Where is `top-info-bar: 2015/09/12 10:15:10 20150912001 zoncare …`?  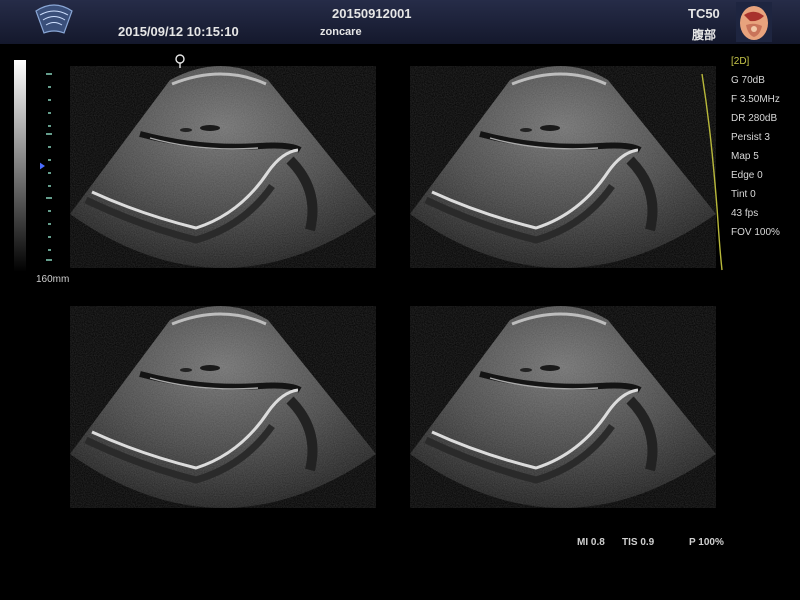
top-info-bar: 2015/09/12 10:15:10 20150912001 zoncare … is located at coordinates (400, 22).